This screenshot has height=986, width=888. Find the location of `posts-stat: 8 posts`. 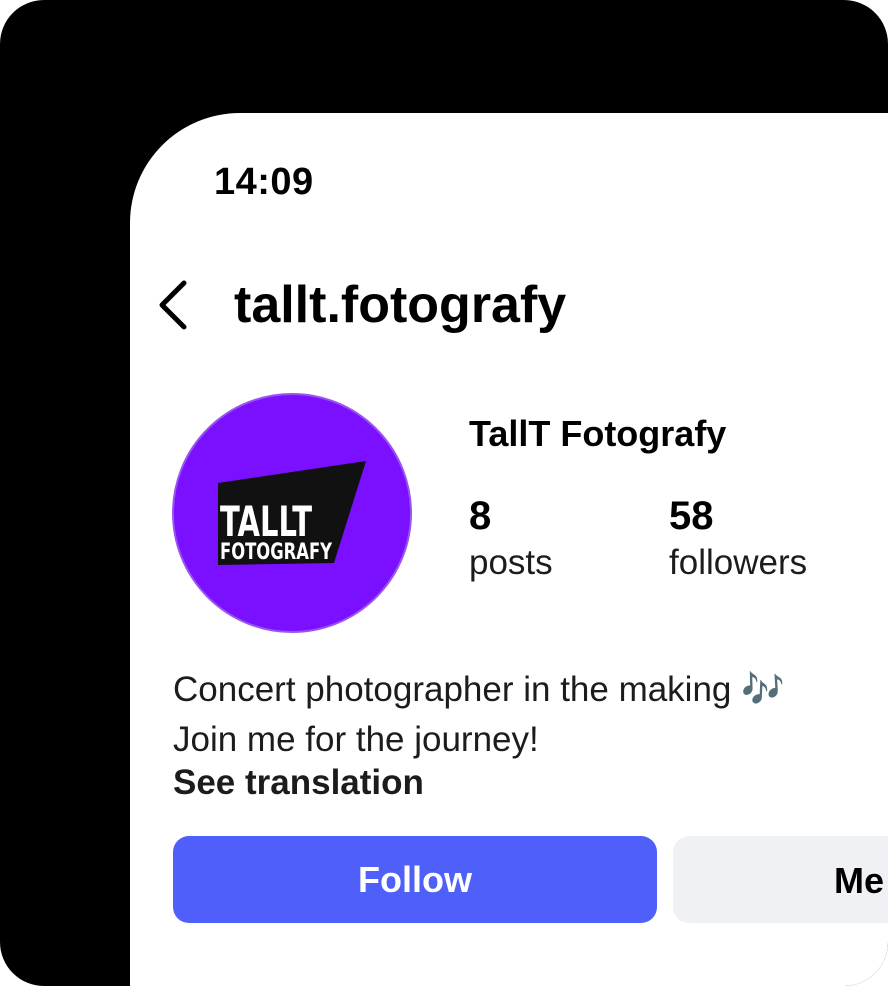

posts-stat: 8 posts is located at coordinates (511, 540).